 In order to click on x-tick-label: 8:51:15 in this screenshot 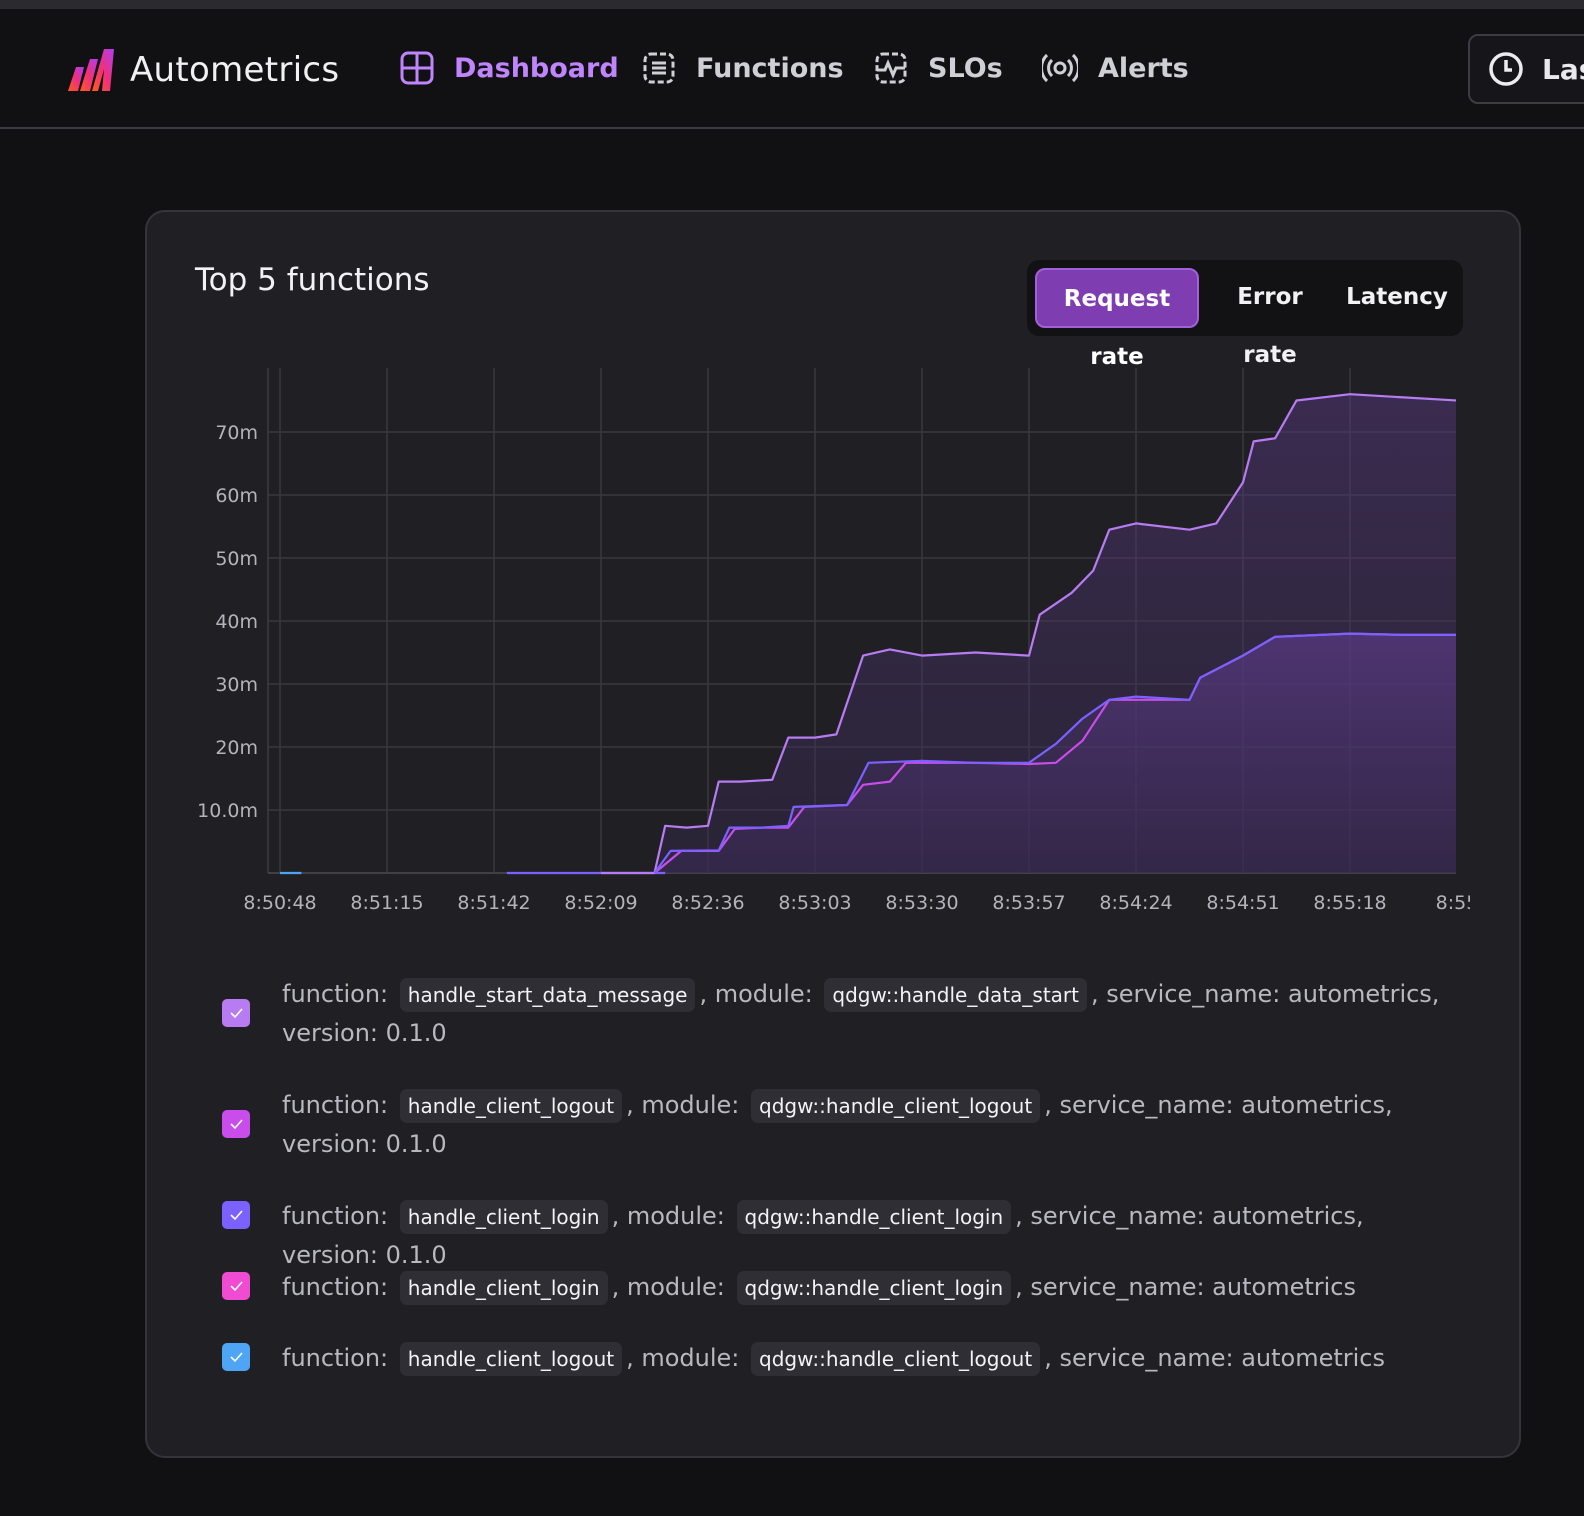, I will do `click(386, 903)`.